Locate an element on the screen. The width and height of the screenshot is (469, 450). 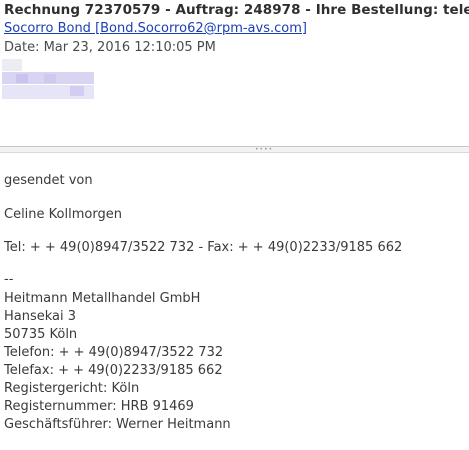
body-line: Celine Kollmorgen is located at coordinates (63, 214).